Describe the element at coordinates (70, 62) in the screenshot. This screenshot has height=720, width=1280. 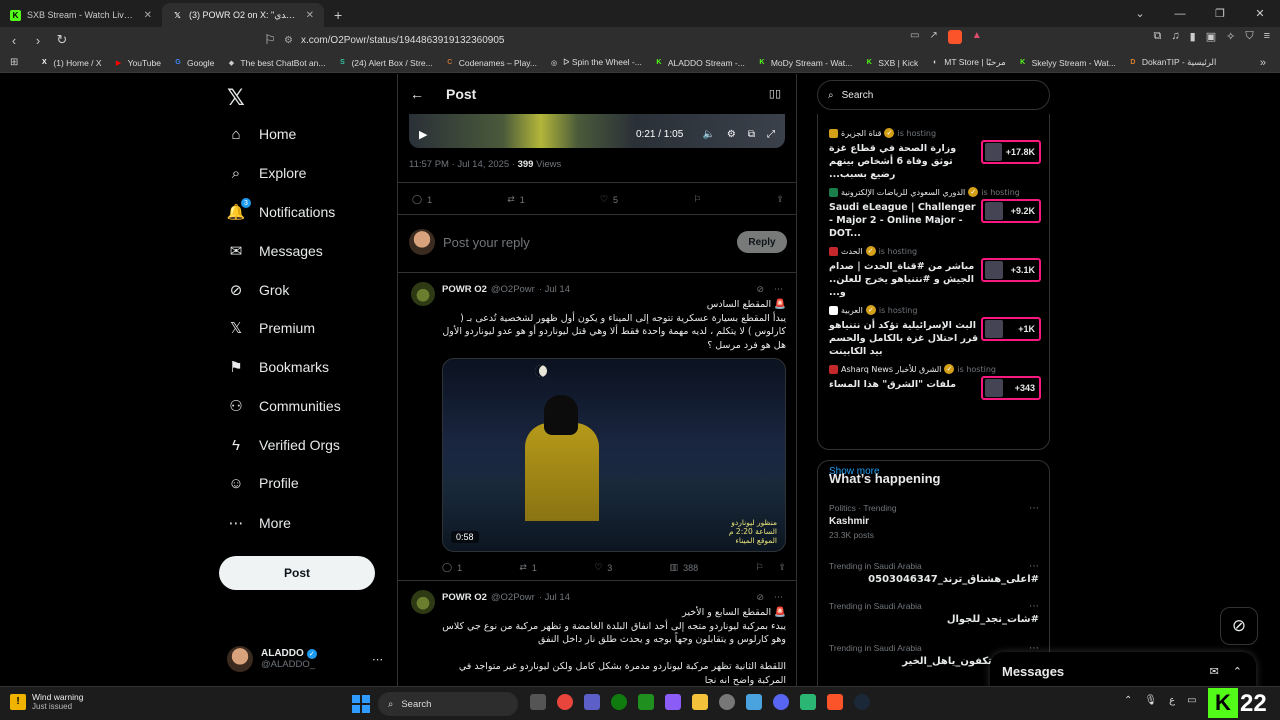
I see `bookmark-item: X (1) Home / X` at that location.